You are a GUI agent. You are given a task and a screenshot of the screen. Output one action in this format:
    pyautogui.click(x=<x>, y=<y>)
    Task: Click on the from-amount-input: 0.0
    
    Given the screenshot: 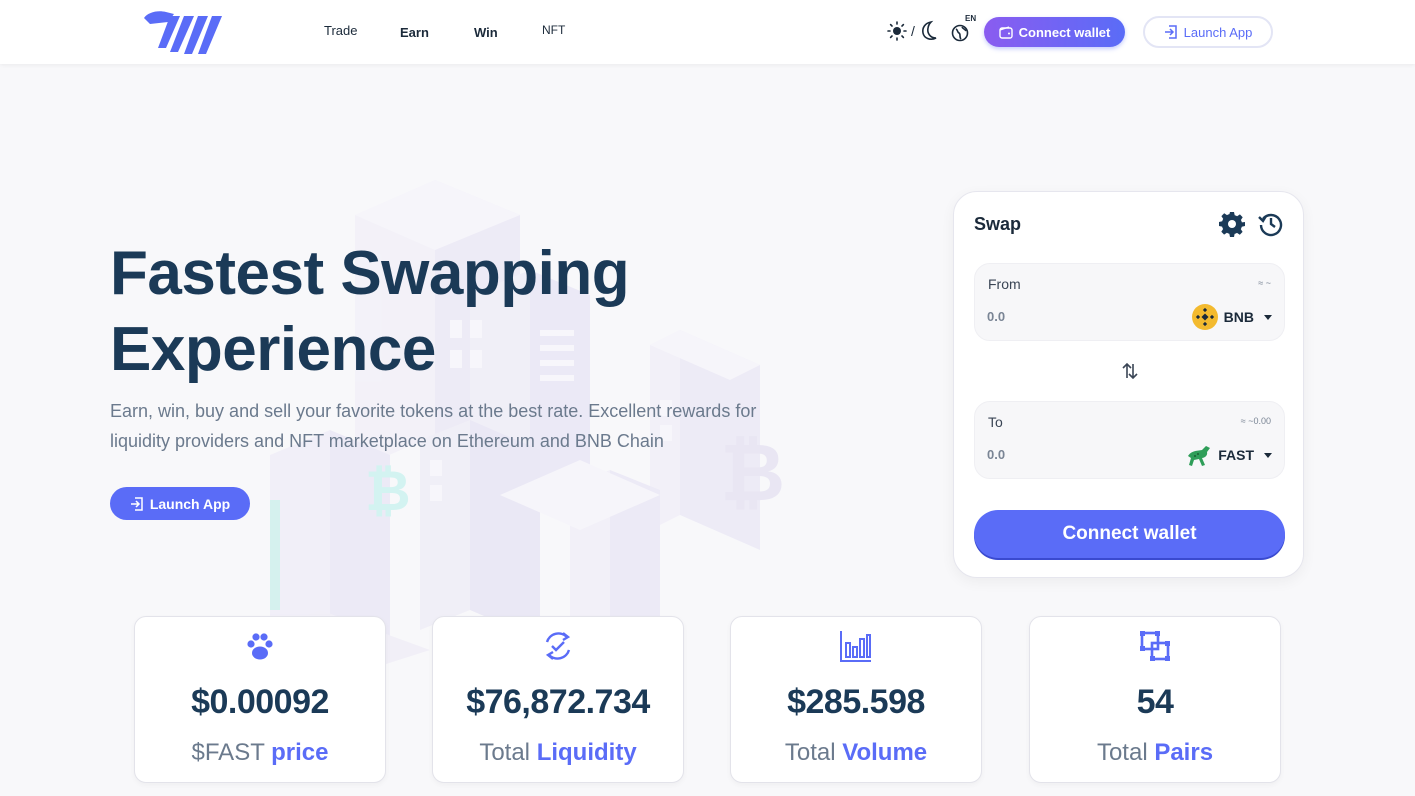 What is the action you would take?
    pyautogui.click(x=996, y=316)
    